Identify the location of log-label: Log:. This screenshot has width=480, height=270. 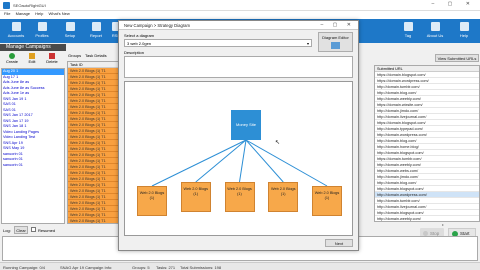
(7, 230).